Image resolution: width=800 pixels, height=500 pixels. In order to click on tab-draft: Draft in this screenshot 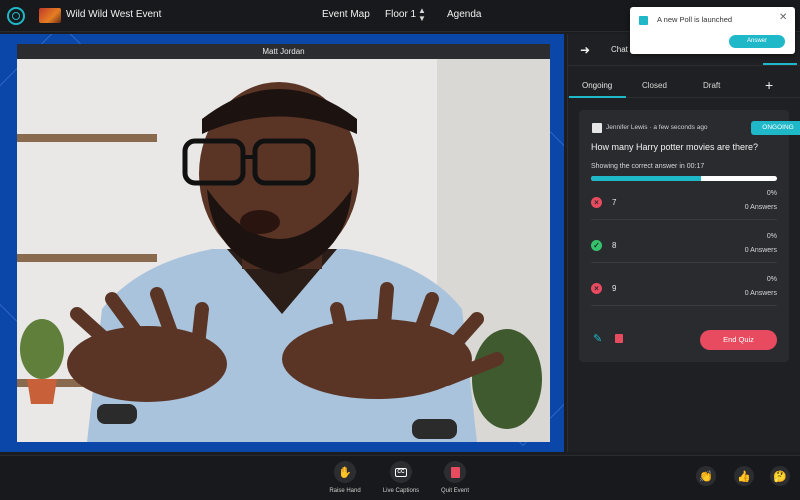, I will do `click(711, 85)`.